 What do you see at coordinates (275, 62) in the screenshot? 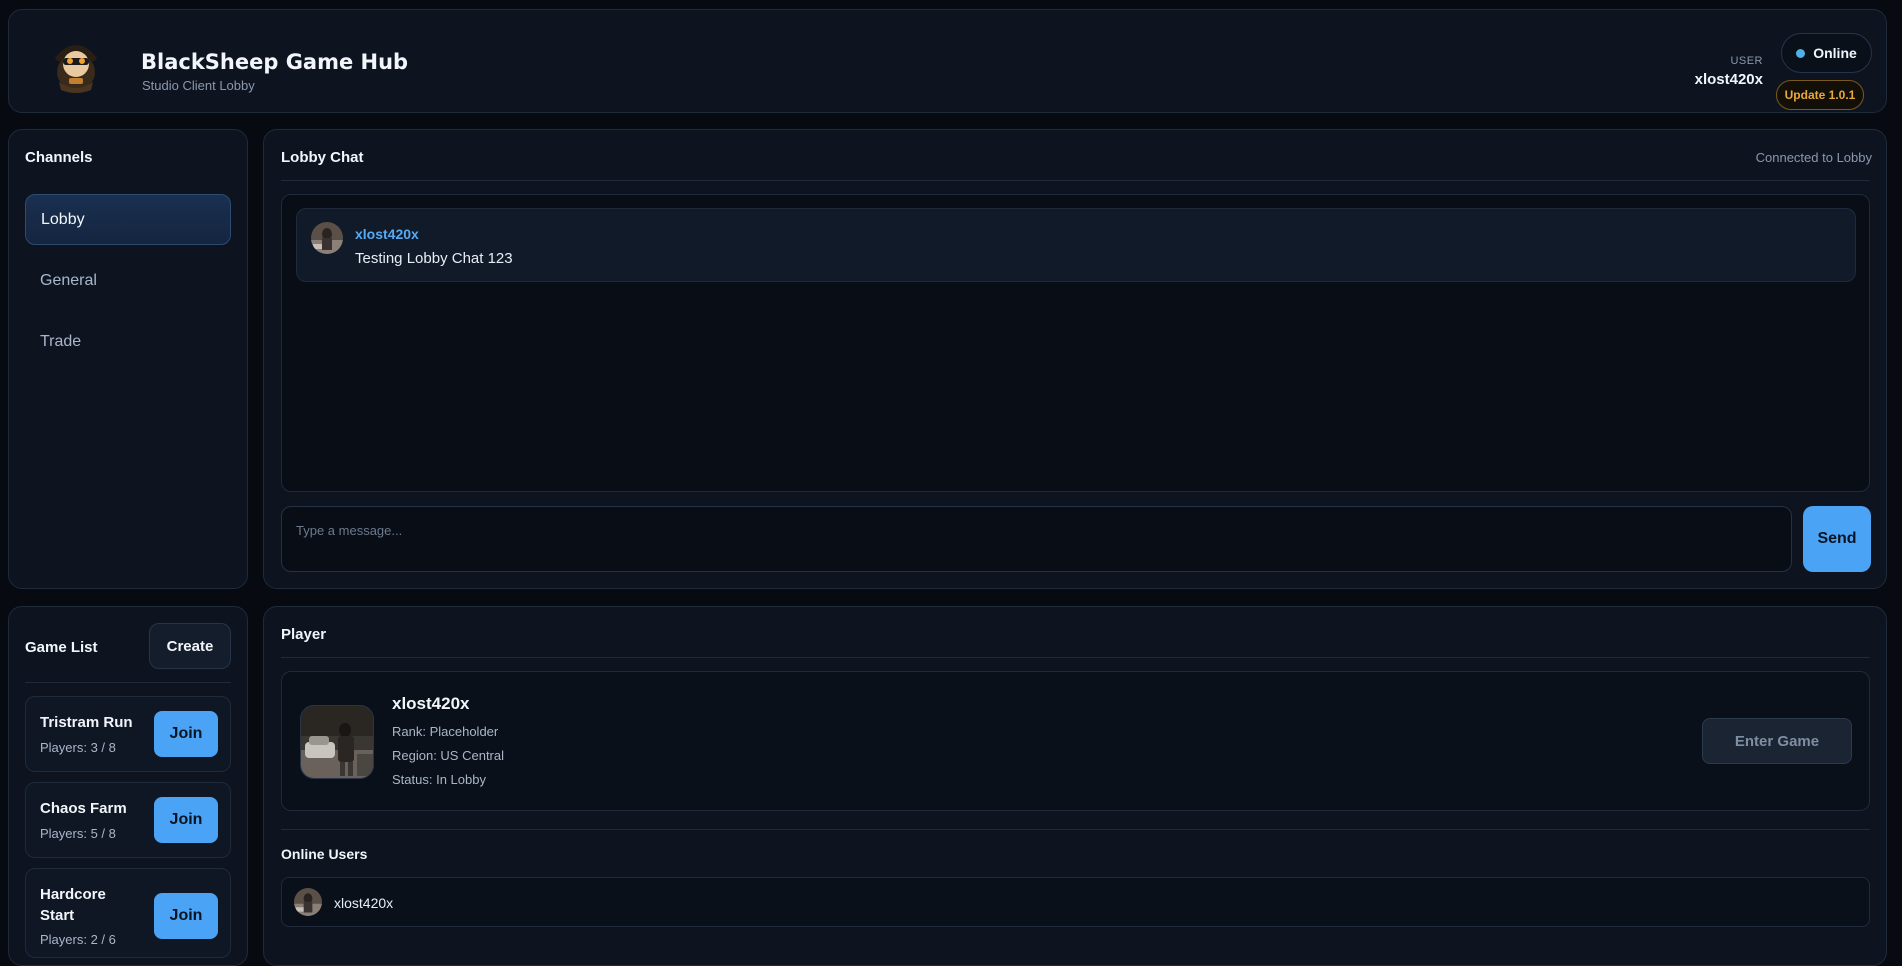
I see `app-title: BlackSheep Game Hub` at bounding box center [275, 62].